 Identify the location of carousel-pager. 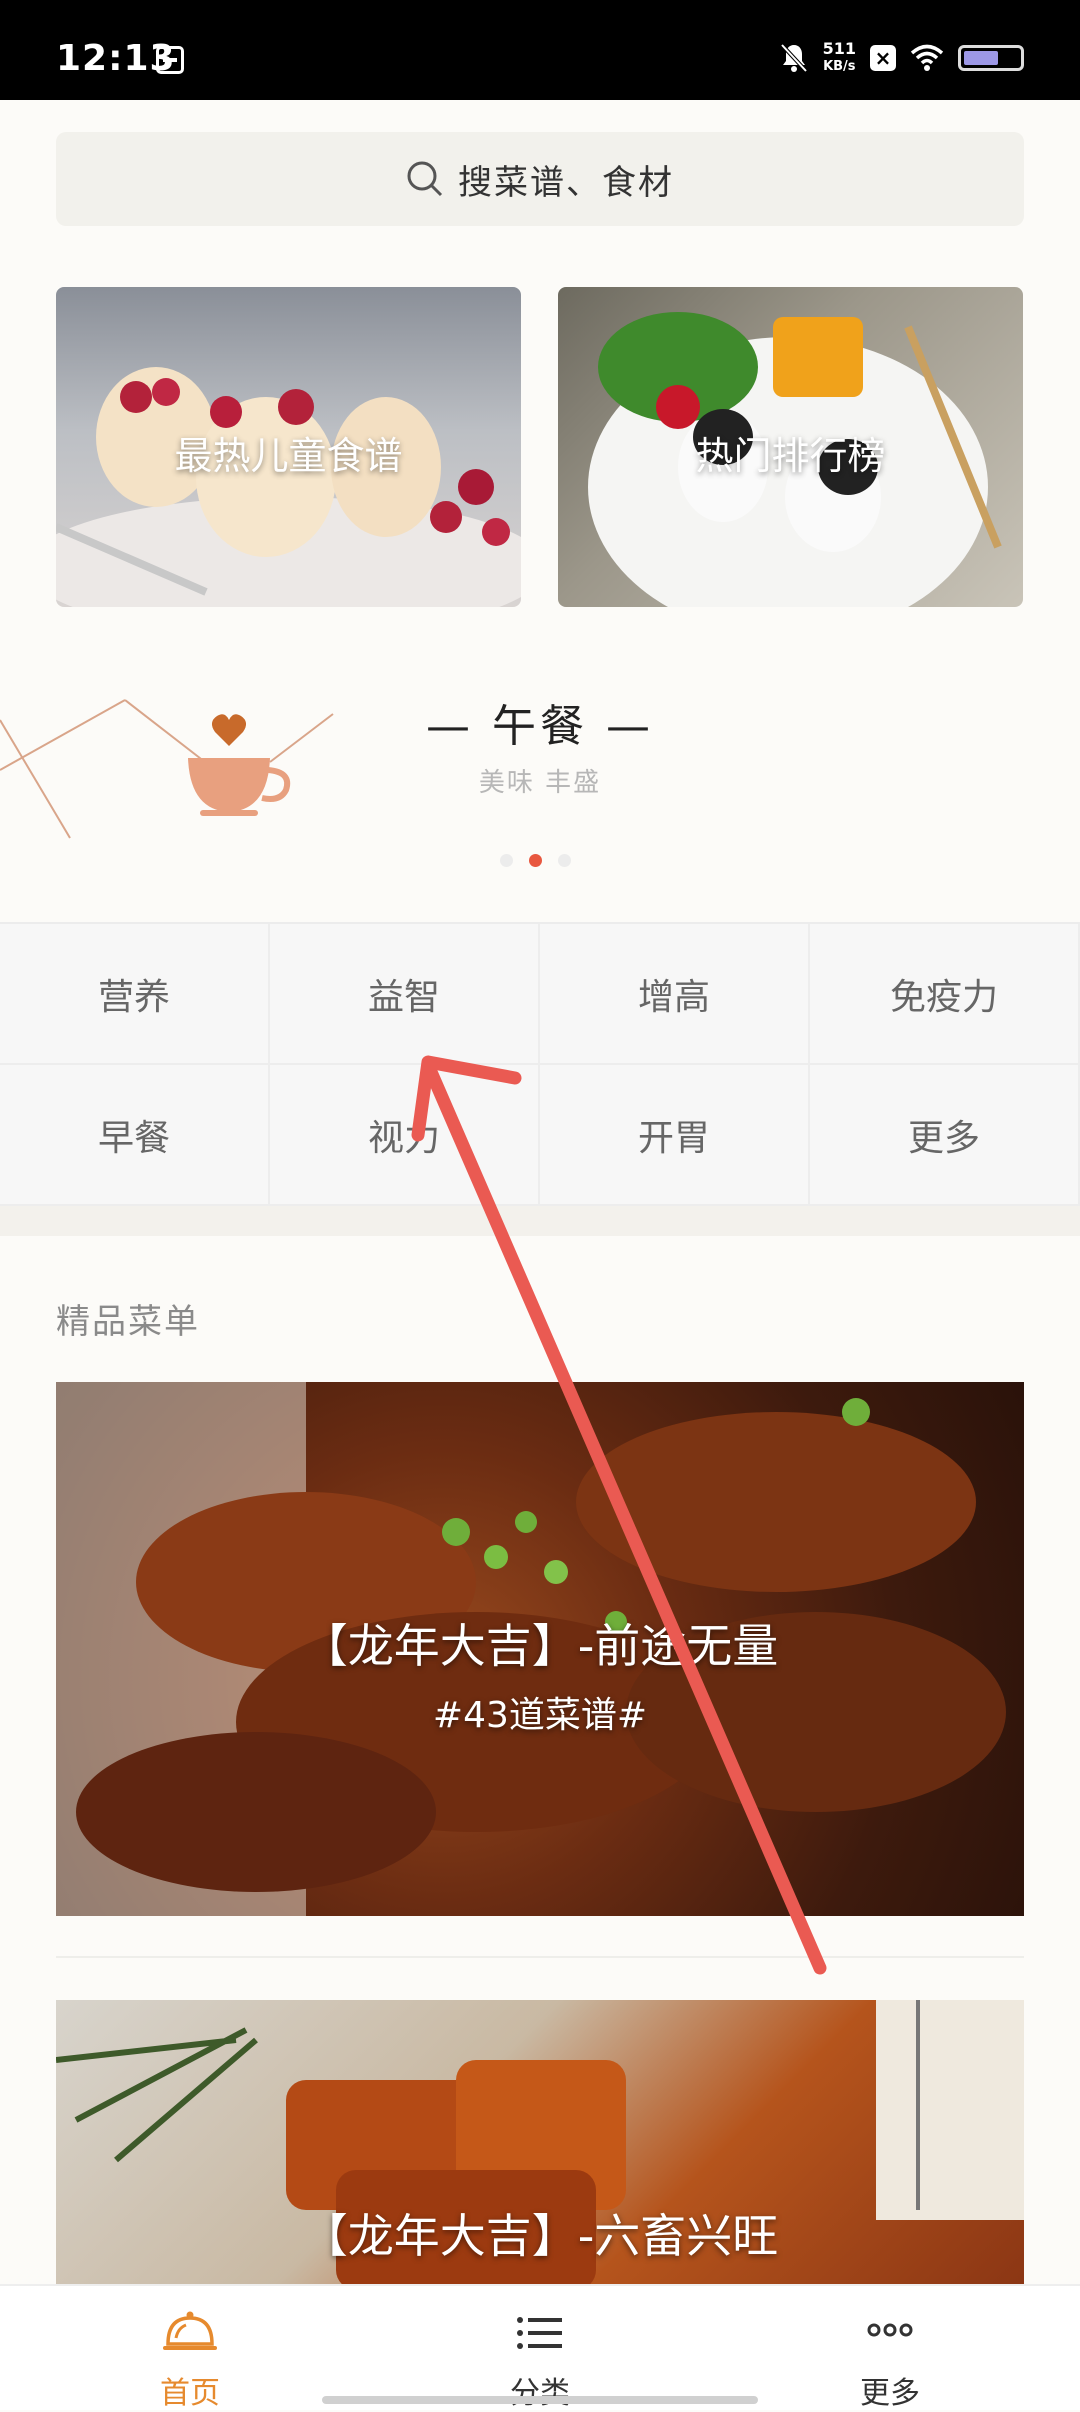
(535, 860).